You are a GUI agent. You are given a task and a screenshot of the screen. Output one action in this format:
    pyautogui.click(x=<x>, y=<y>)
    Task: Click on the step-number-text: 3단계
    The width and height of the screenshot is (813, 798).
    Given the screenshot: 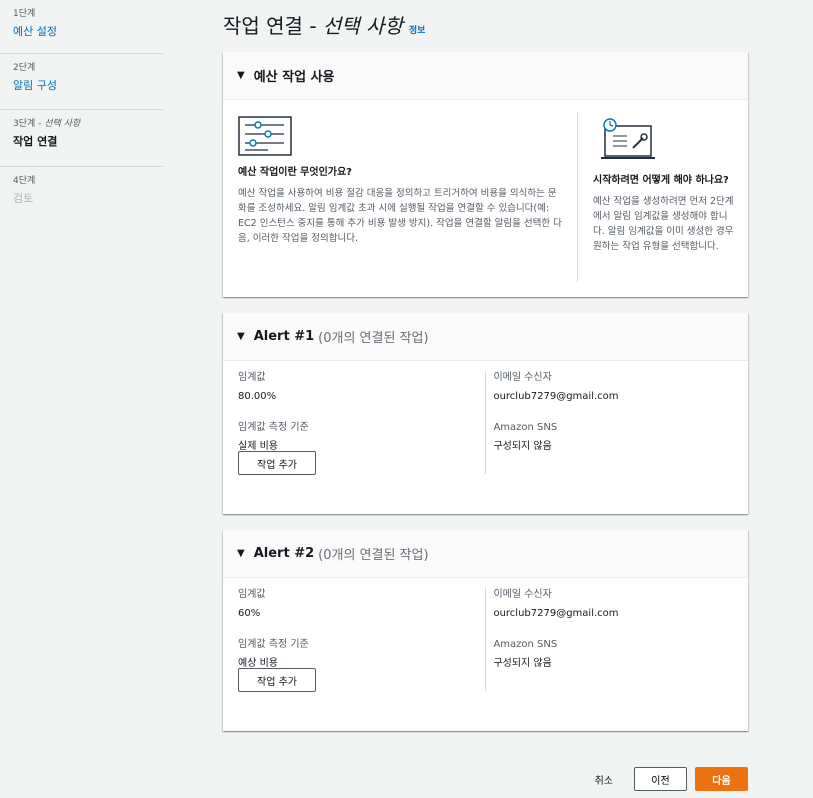 What is the action you would take?
    pyautogui.click(x=24, y=124)
    